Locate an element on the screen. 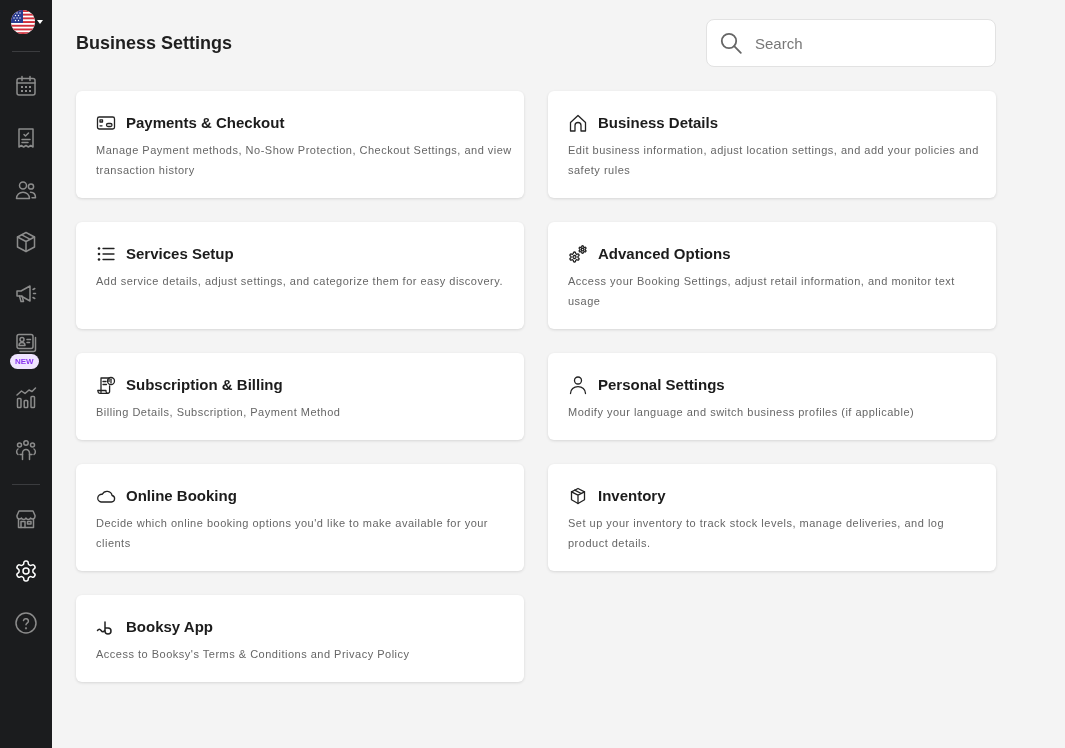  bar-chart-icon is located at coordinates (26, 398).